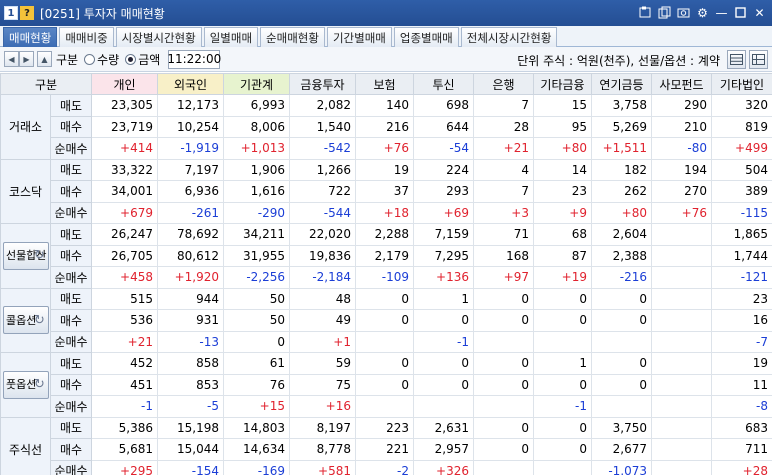 The height and width of the screenshot is (475, 772). I want to click on table-cell: -216, so click(621, 277).